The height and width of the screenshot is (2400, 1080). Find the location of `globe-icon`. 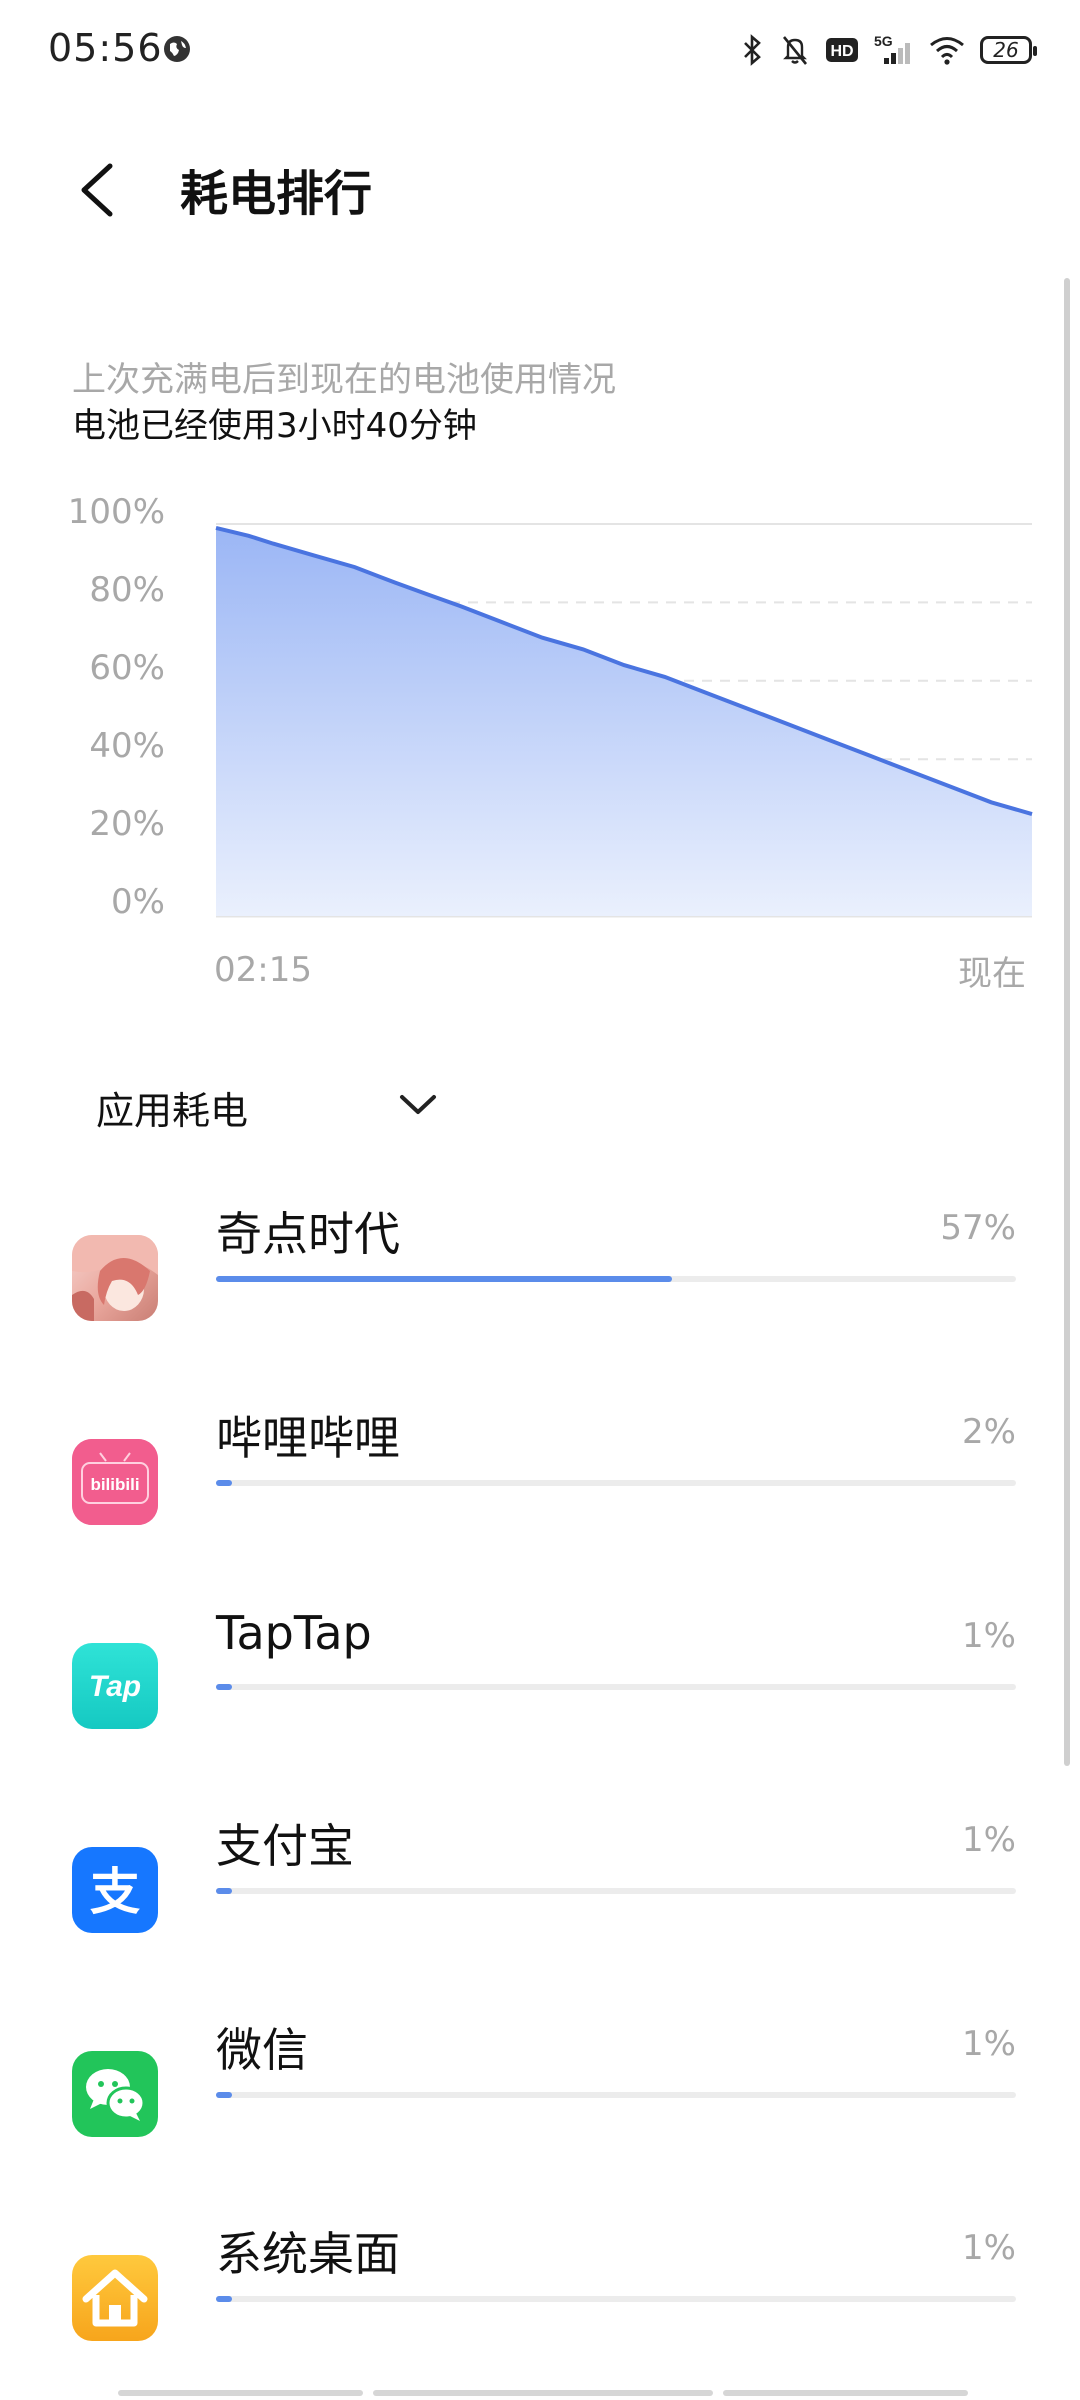

globe-icon is located at coordinates (177, 49).